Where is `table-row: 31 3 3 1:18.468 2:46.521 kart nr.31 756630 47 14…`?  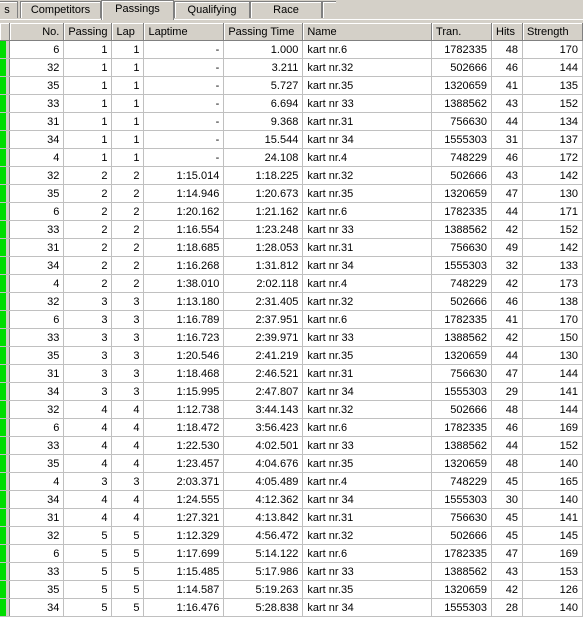 table-row: 31 3 3 1:18.468 2:46.521 kart nr.31 756630 47 14… is located at coordinates (291, 373).